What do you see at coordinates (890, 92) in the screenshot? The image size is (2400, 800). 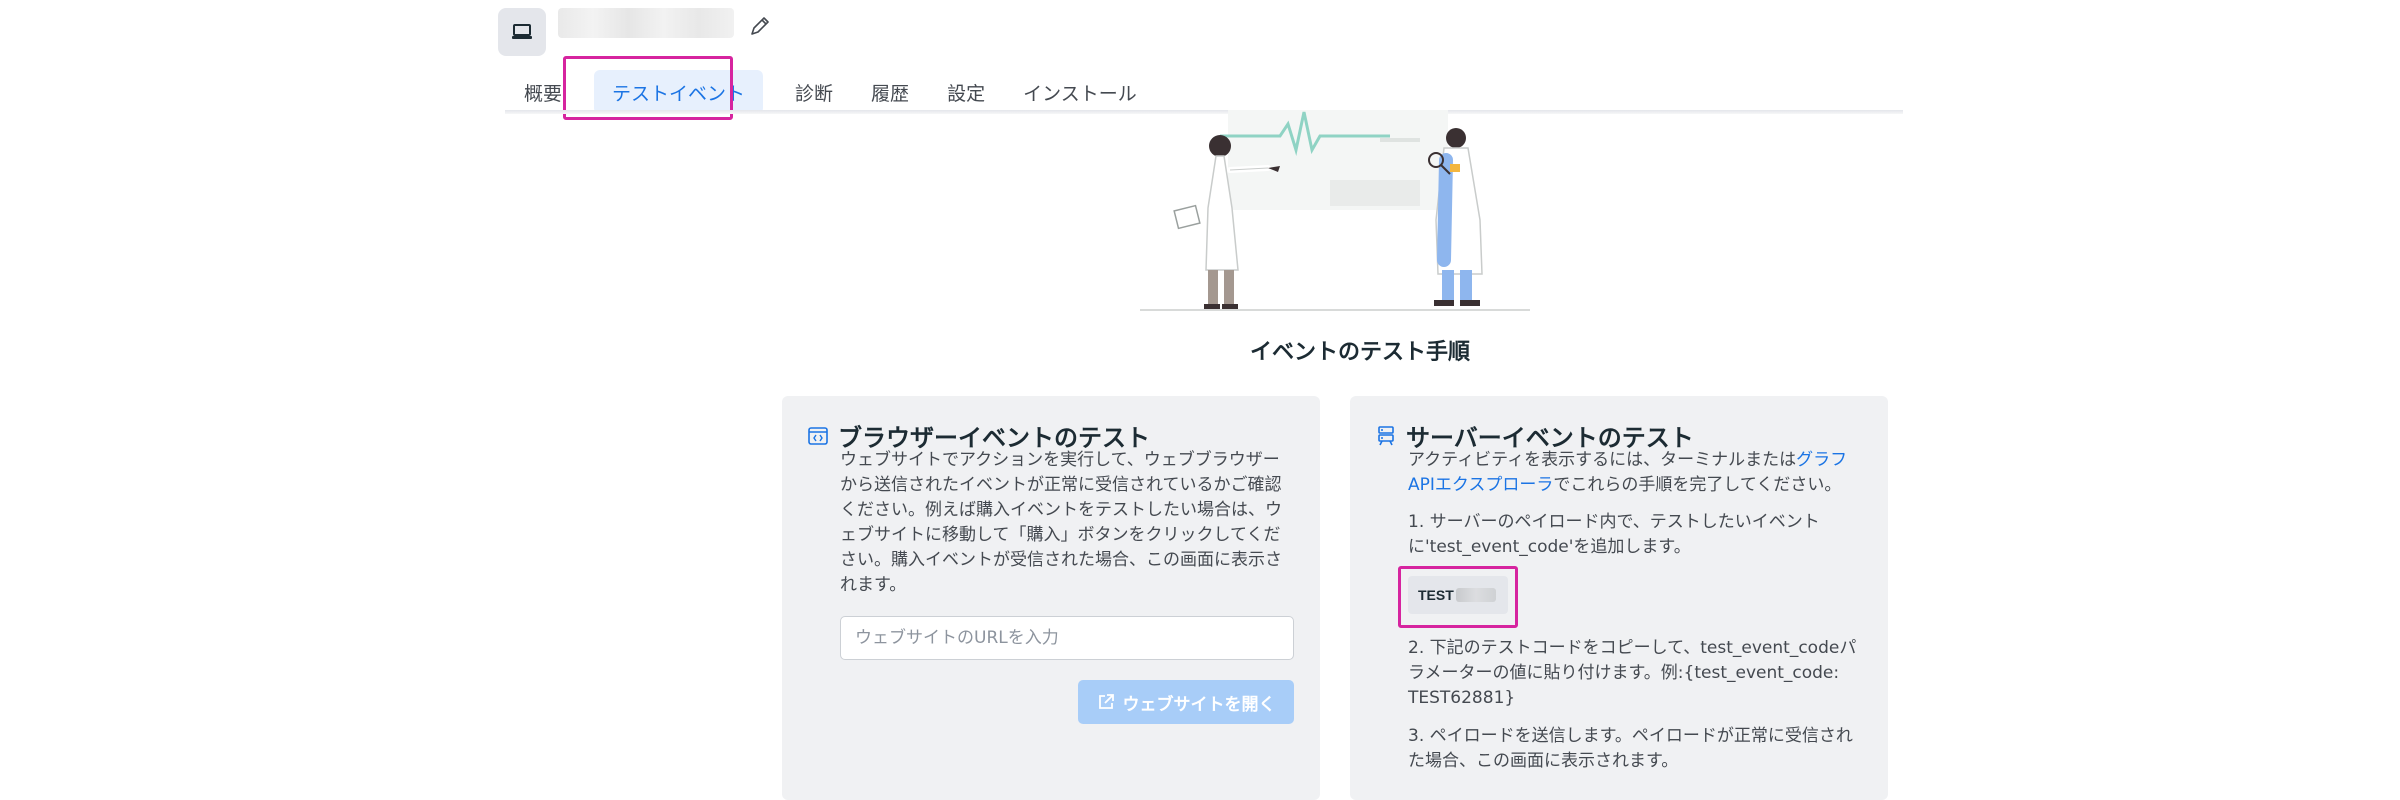 I see `tab-history: 履歴` at bounding box center [890, 92].